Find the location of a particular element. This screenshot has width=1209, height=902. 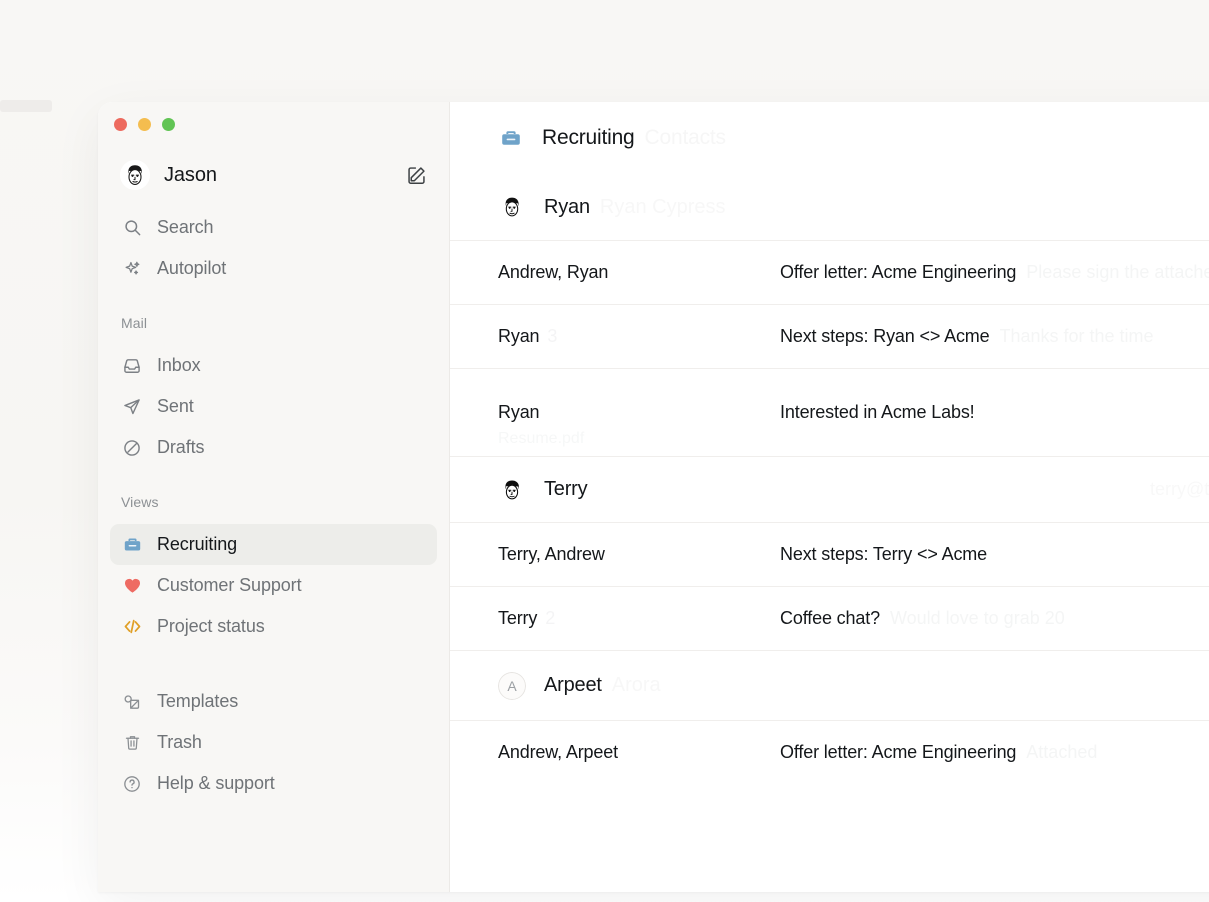

message-sender-names: Terry is located at coordinates (518, 618).